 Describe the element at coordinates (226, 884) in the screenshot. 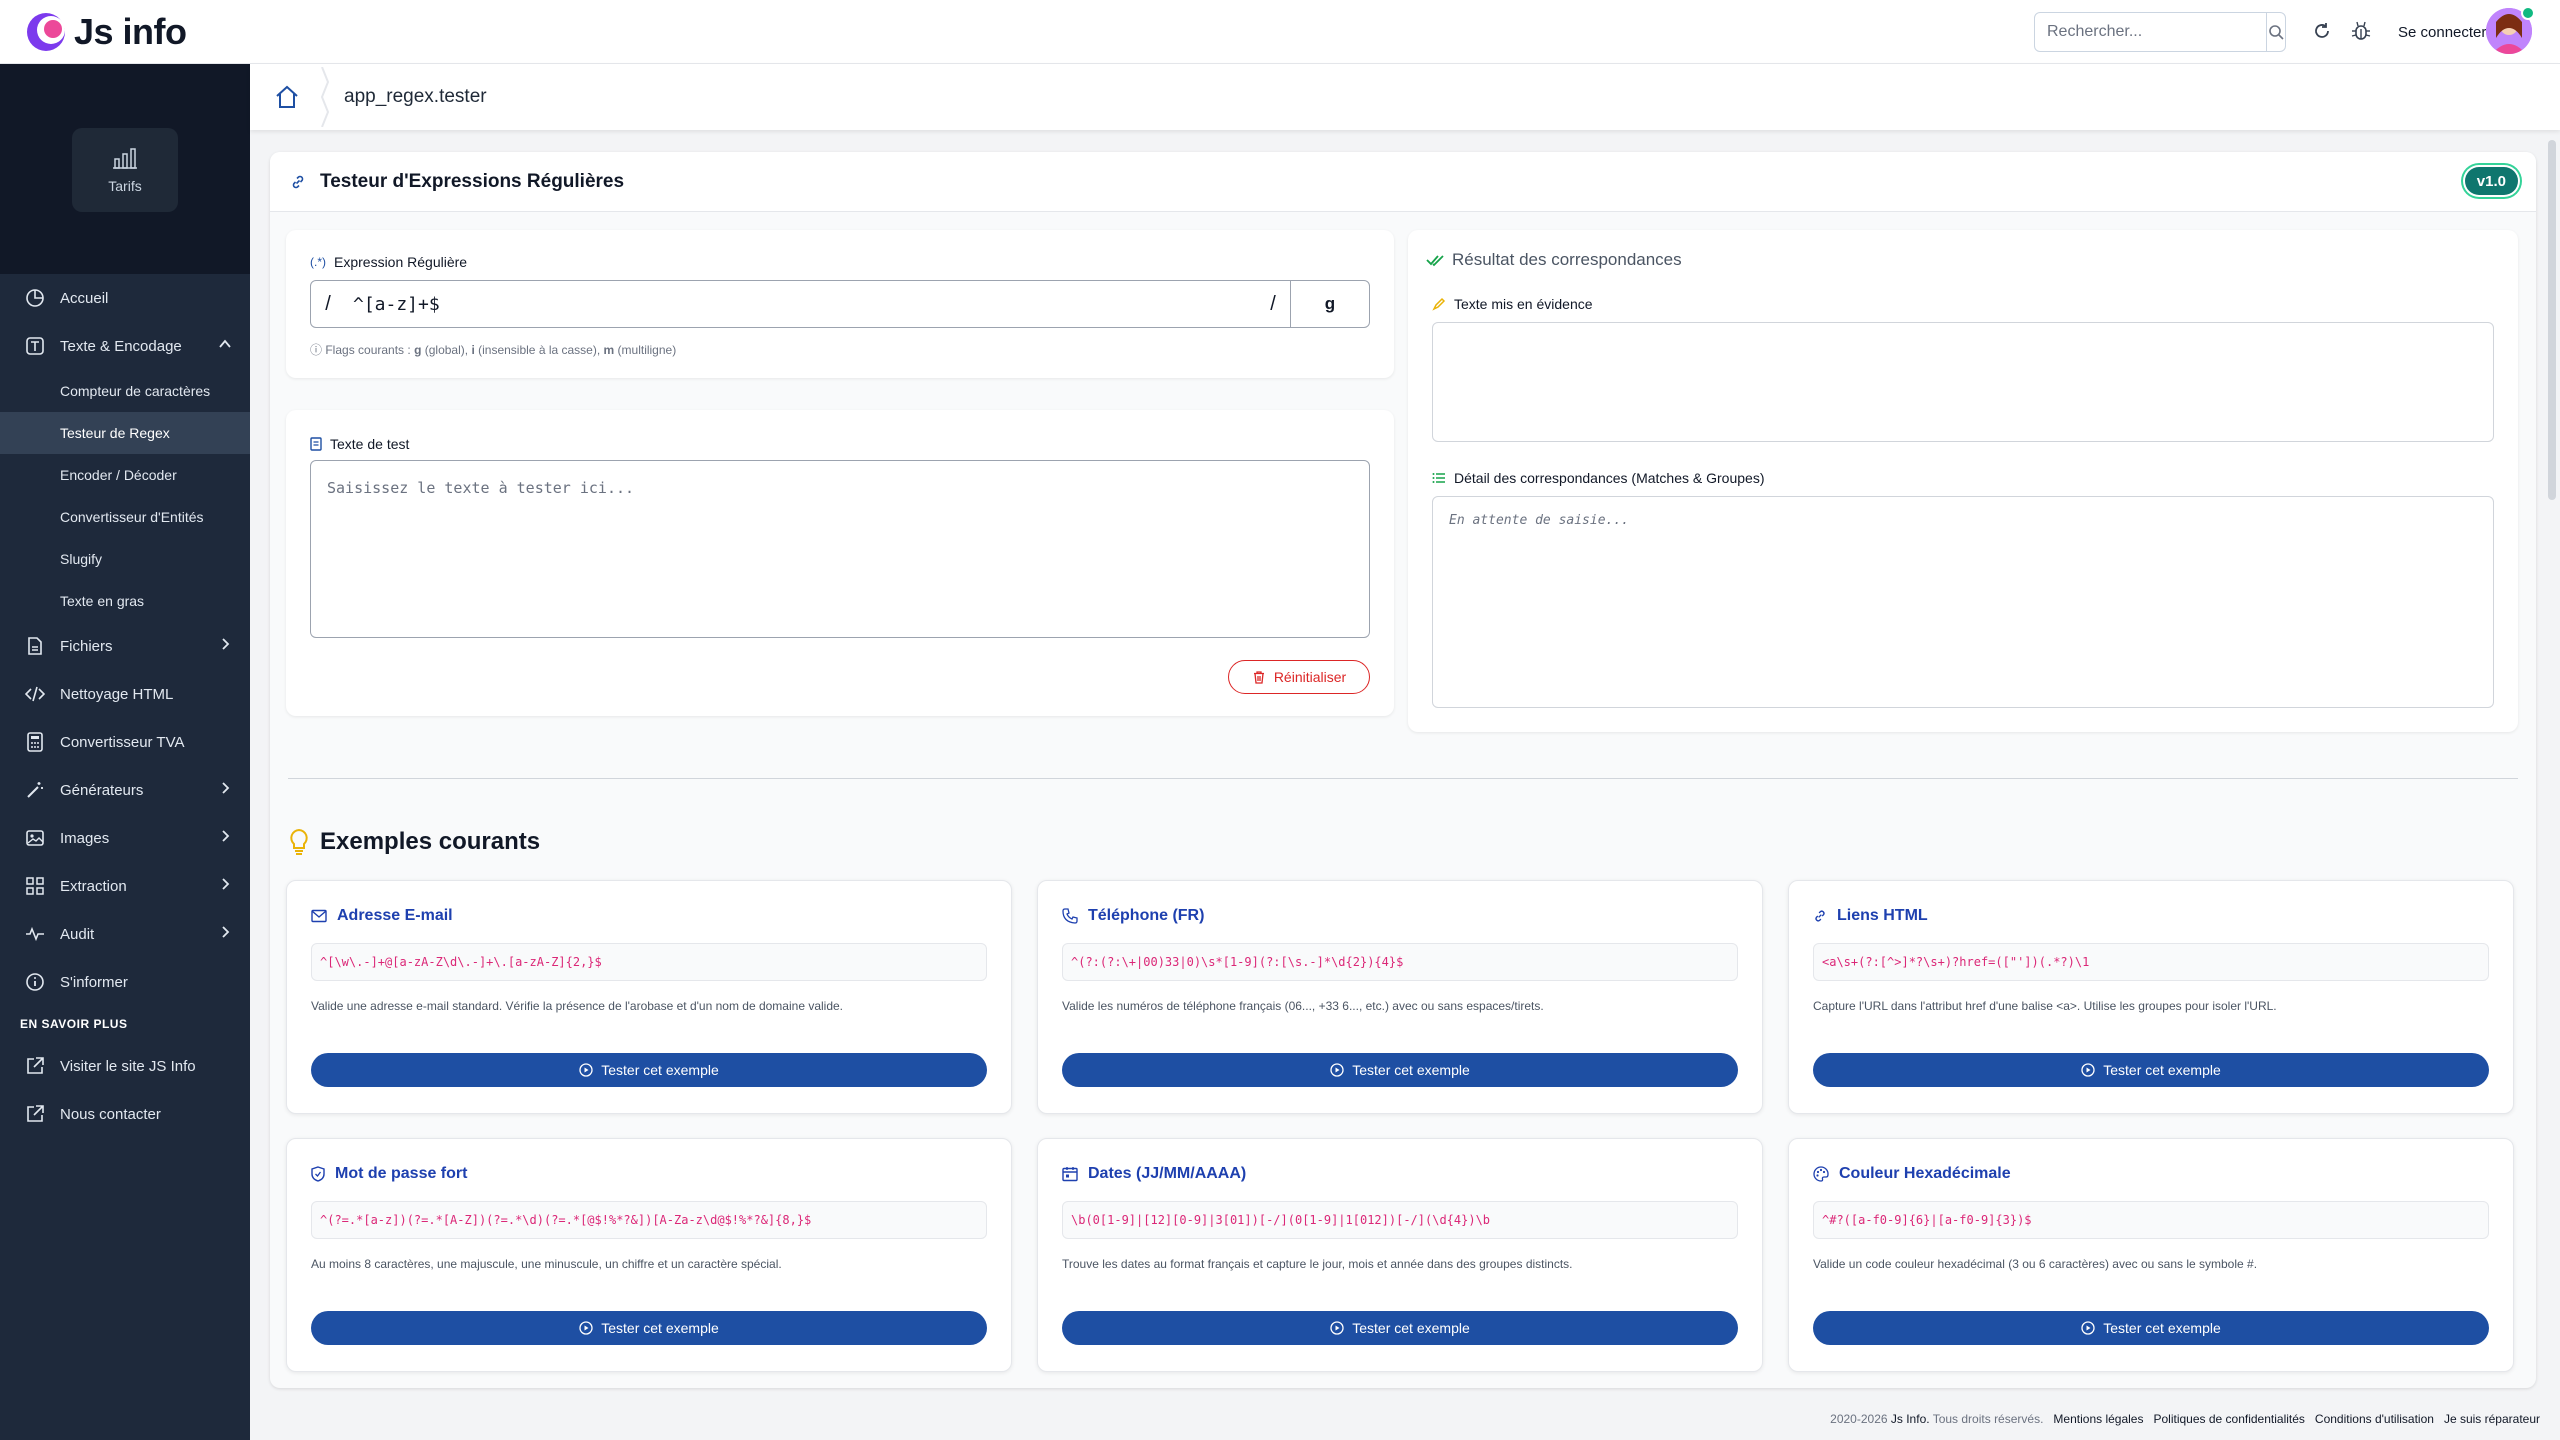

I see `chevron-right-icon` at that location.